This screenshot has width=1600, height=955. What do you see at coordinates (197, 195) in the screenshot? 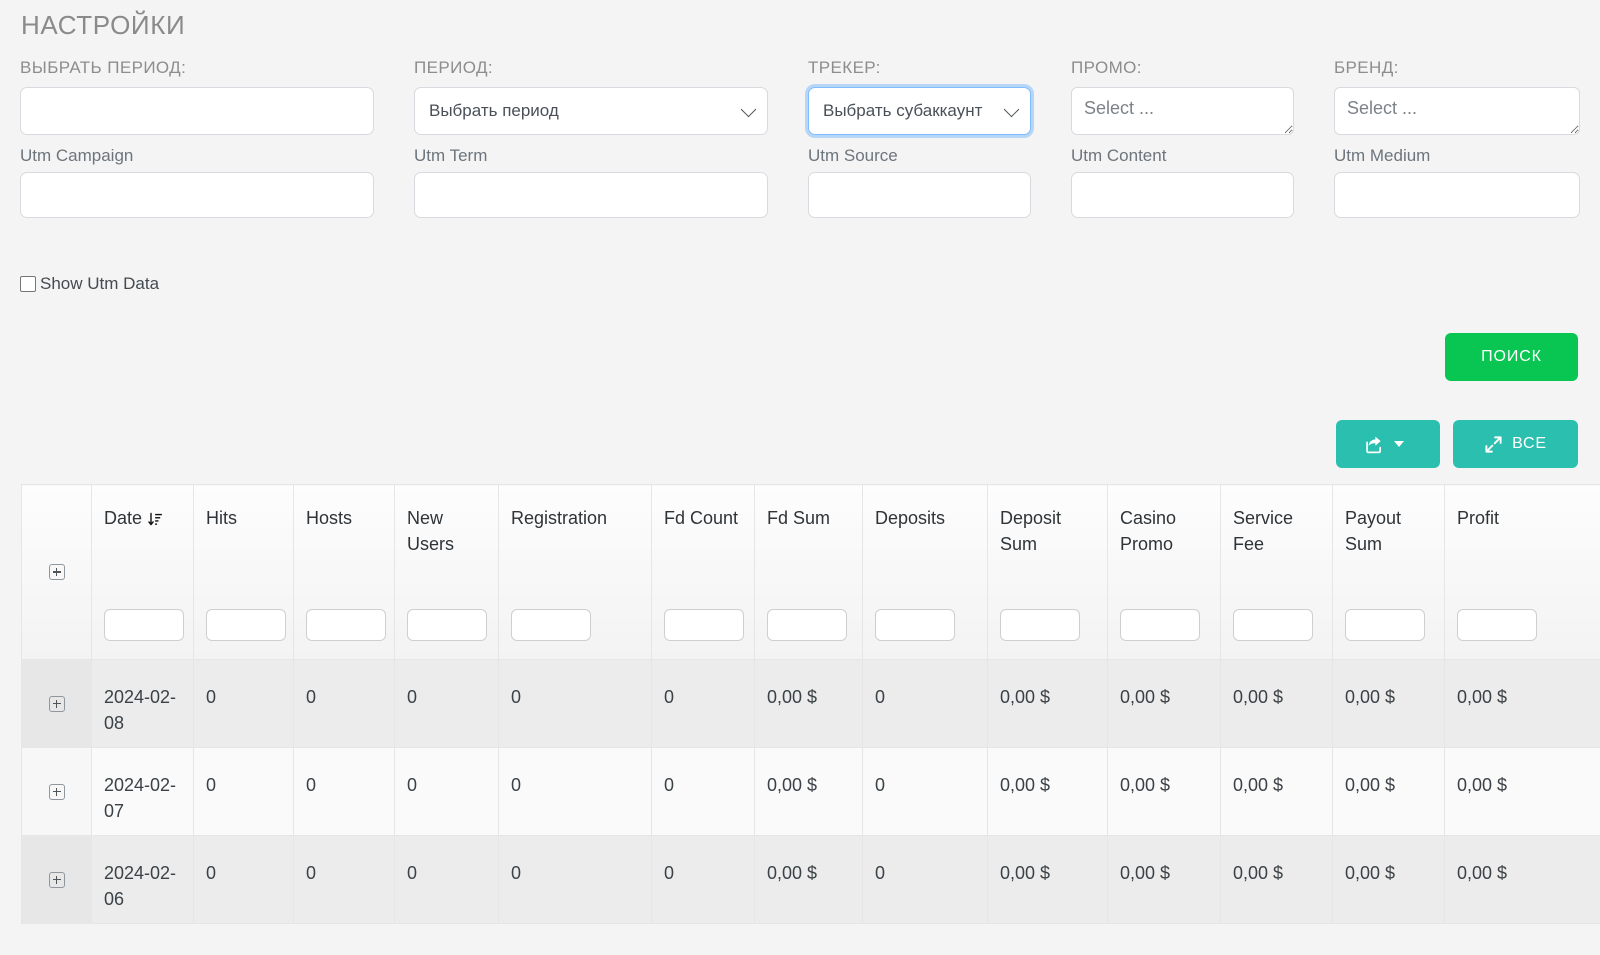
I see `utm-campaign-input` at bounding box center [197, 195].